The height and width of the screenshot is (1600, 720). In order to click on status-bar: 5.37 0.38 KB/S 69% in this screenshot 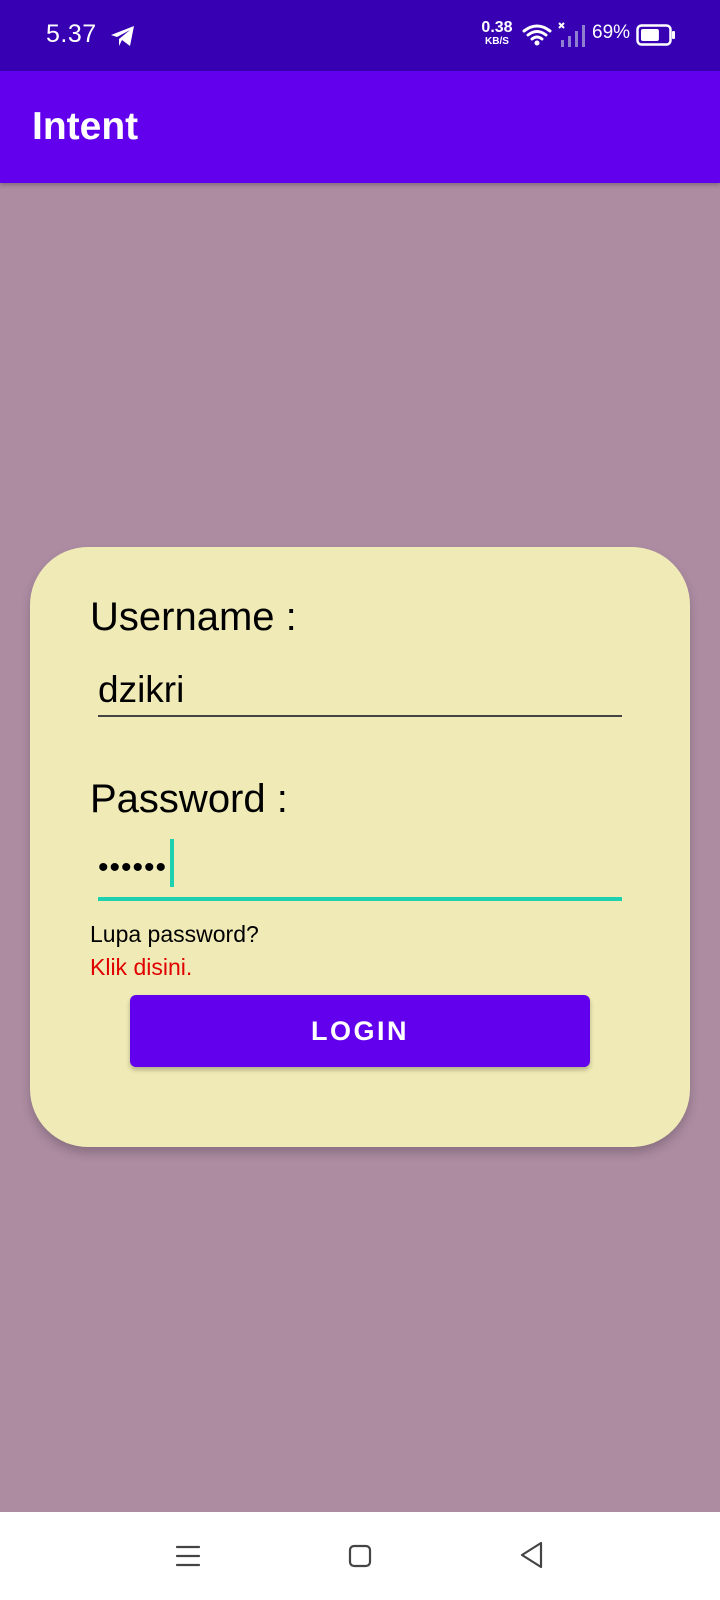, I will do `click(360, 35)`.